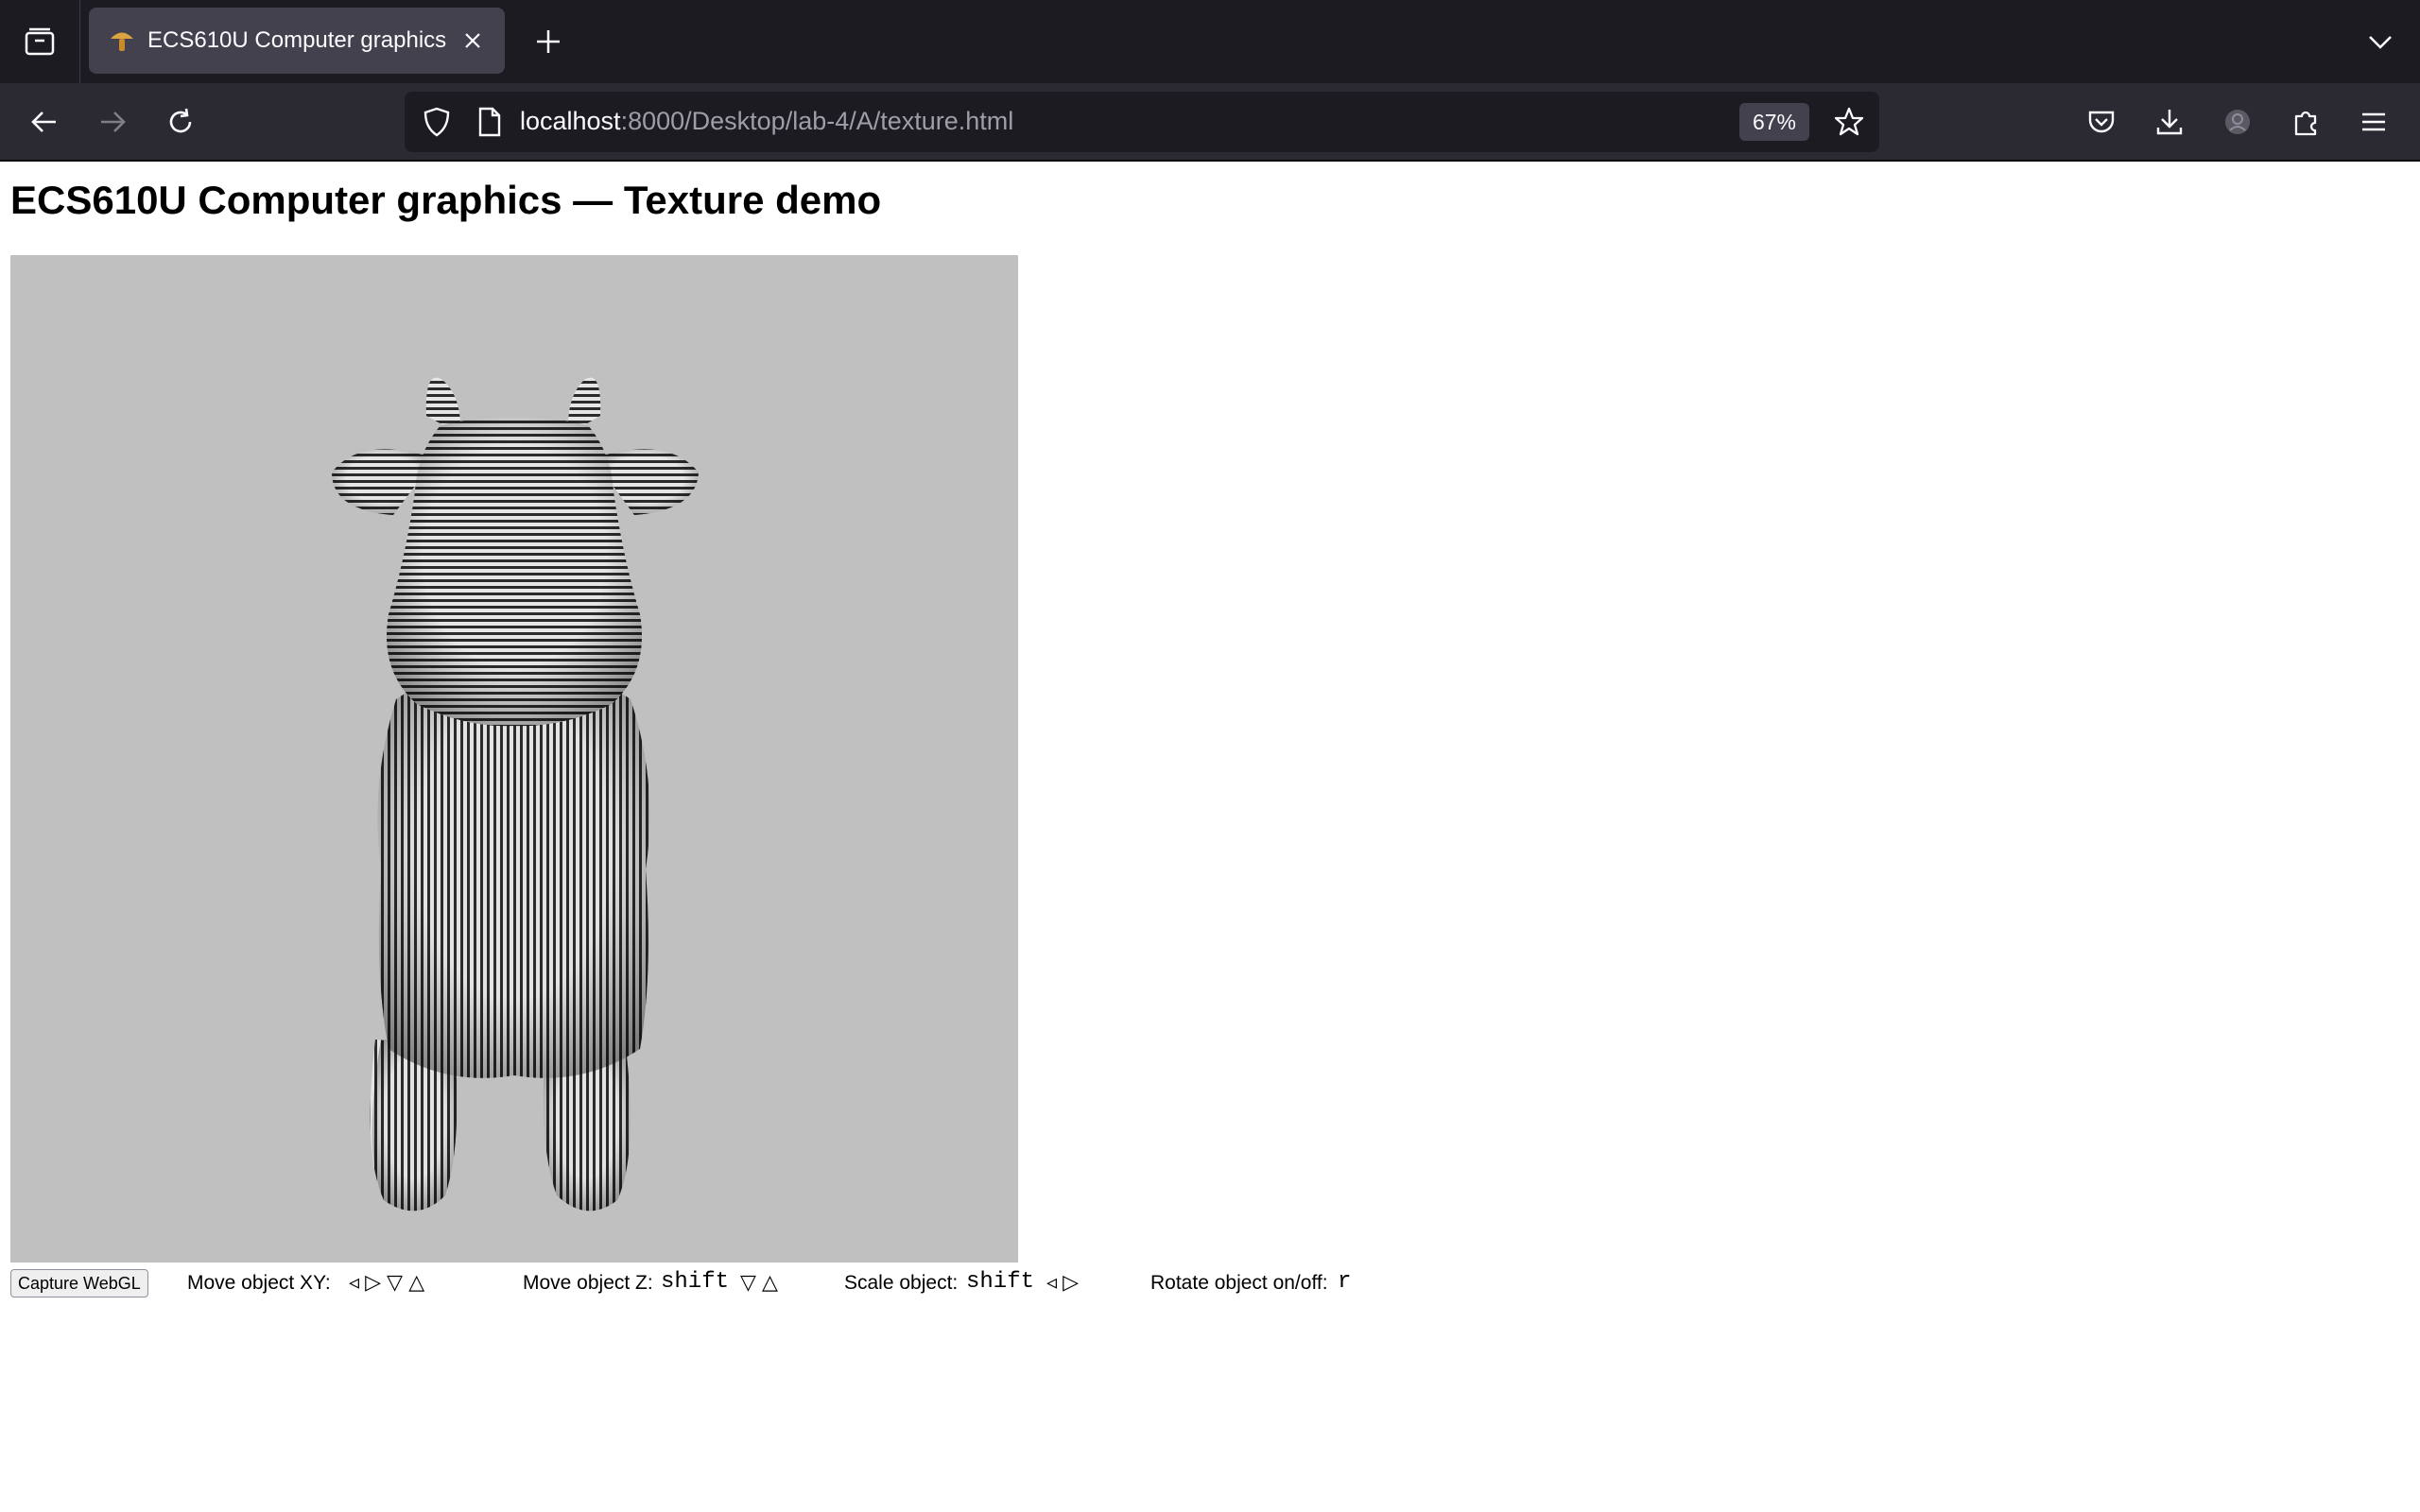 The width and height of the screenshot is (2420, 1512). Describe the element at coordinates (490, 122) in the screenshot. I see `page-info-icon` at that location.